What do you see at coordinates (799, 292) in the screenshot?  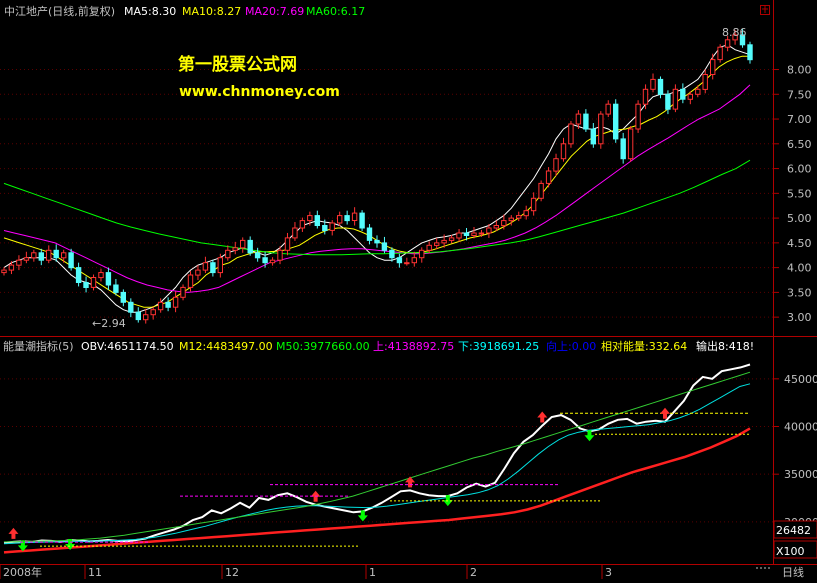 I see `price-tick-label: 3.50` at bounding box center [799, 292].